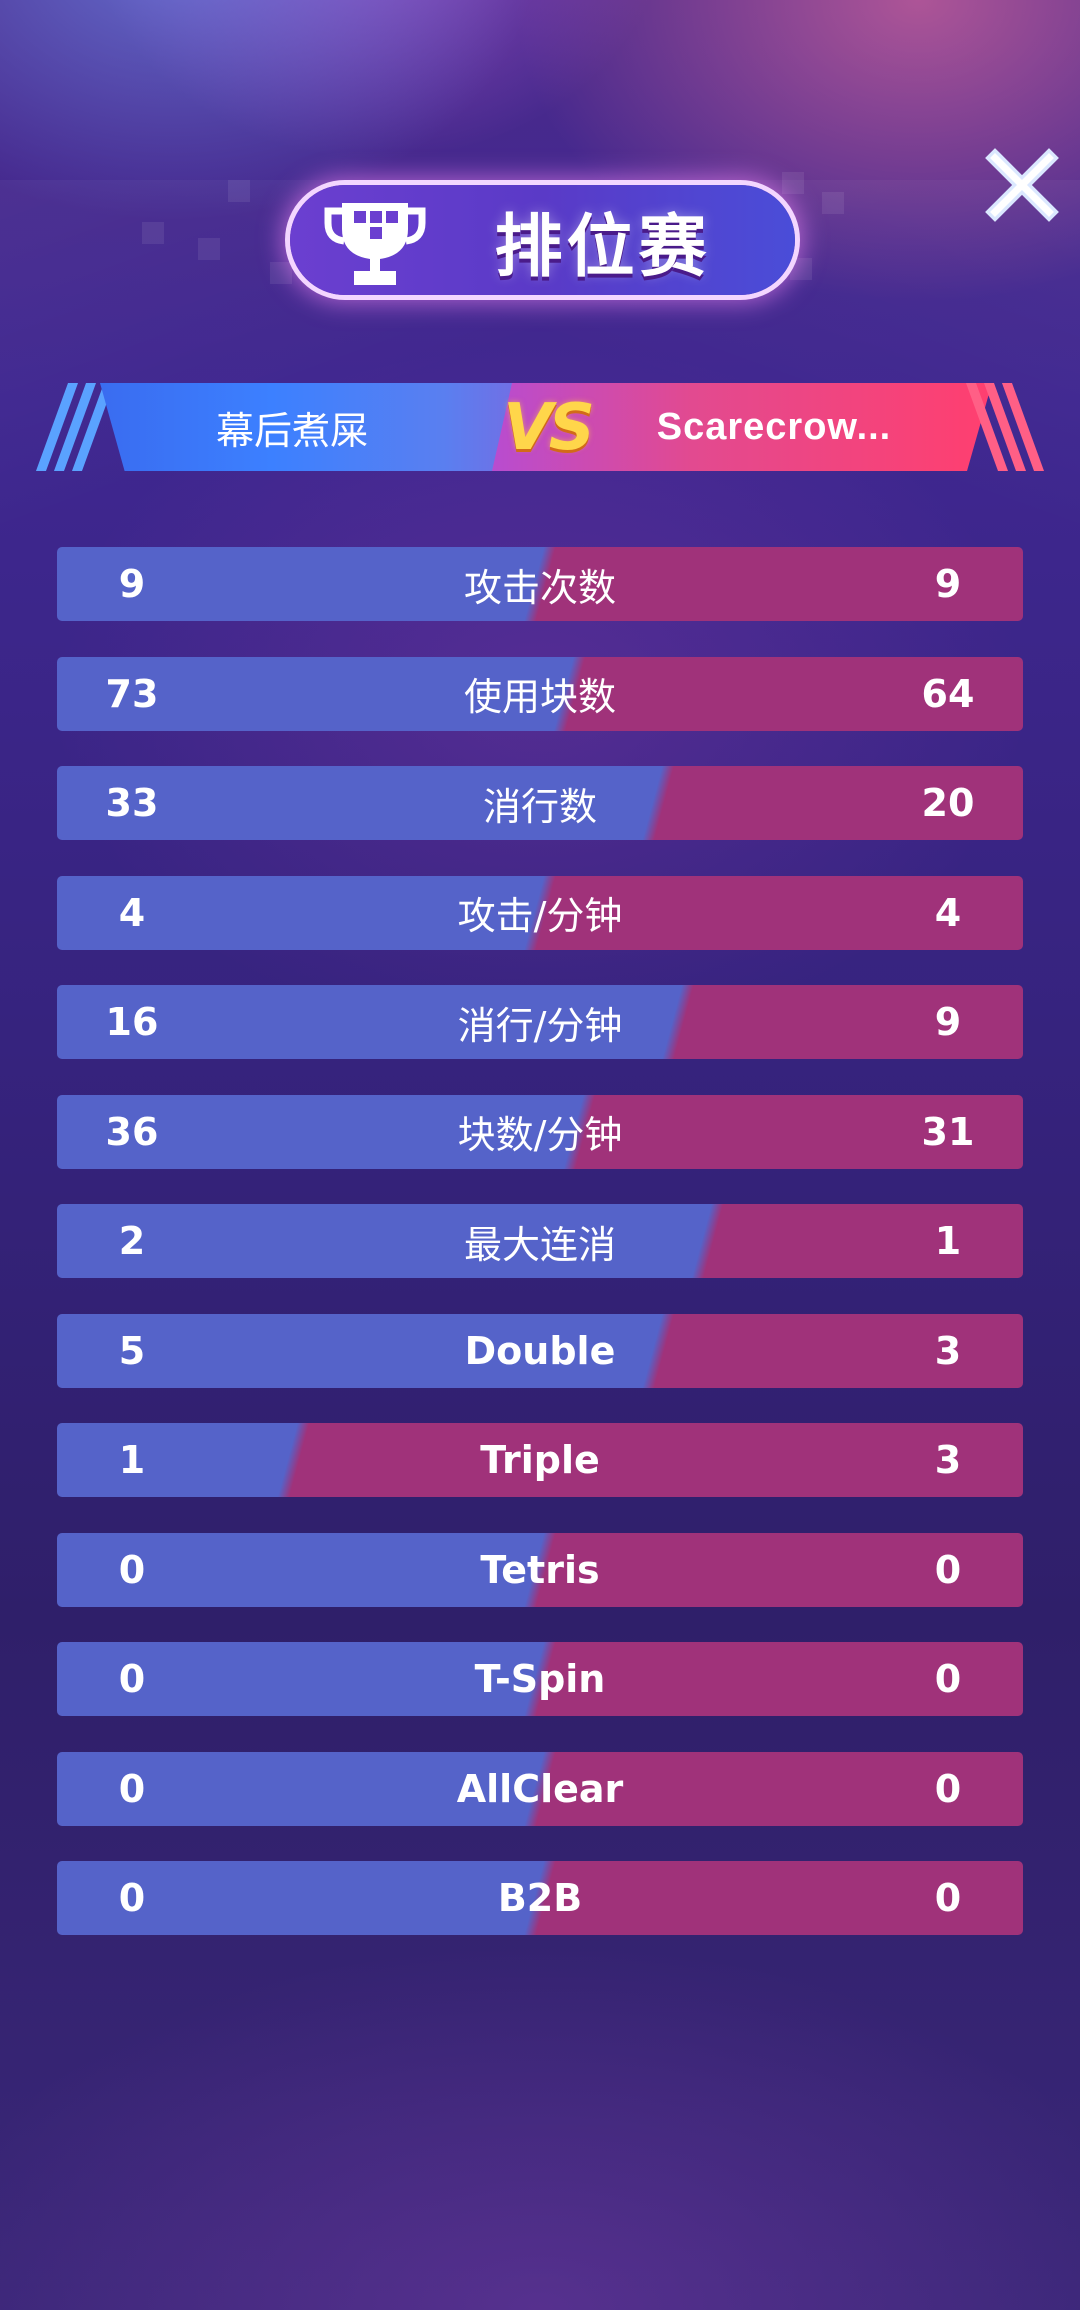 This screenshot has height=2310, width=1080. I want to click on left-stat-value: 36, so click(132, 1131).